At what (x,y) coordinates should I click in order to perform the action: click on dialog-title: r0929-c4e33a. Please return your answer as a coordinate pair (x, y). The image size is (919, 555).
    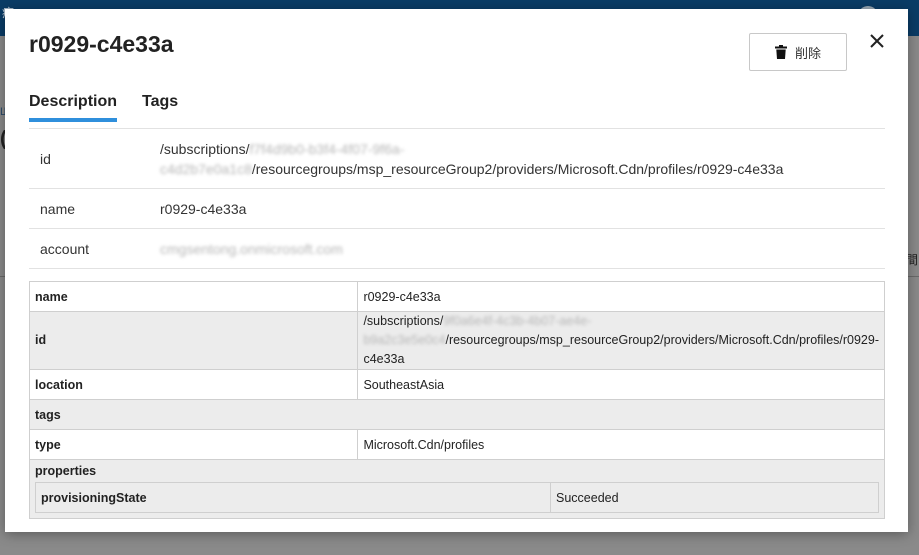
    Looking at the image, I should click on (101, 44).